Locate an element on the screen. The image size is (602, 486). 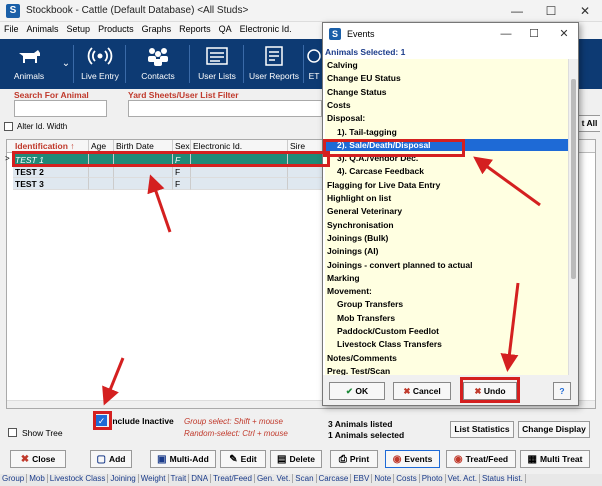
list-icon is located at coordinates (217, 56).